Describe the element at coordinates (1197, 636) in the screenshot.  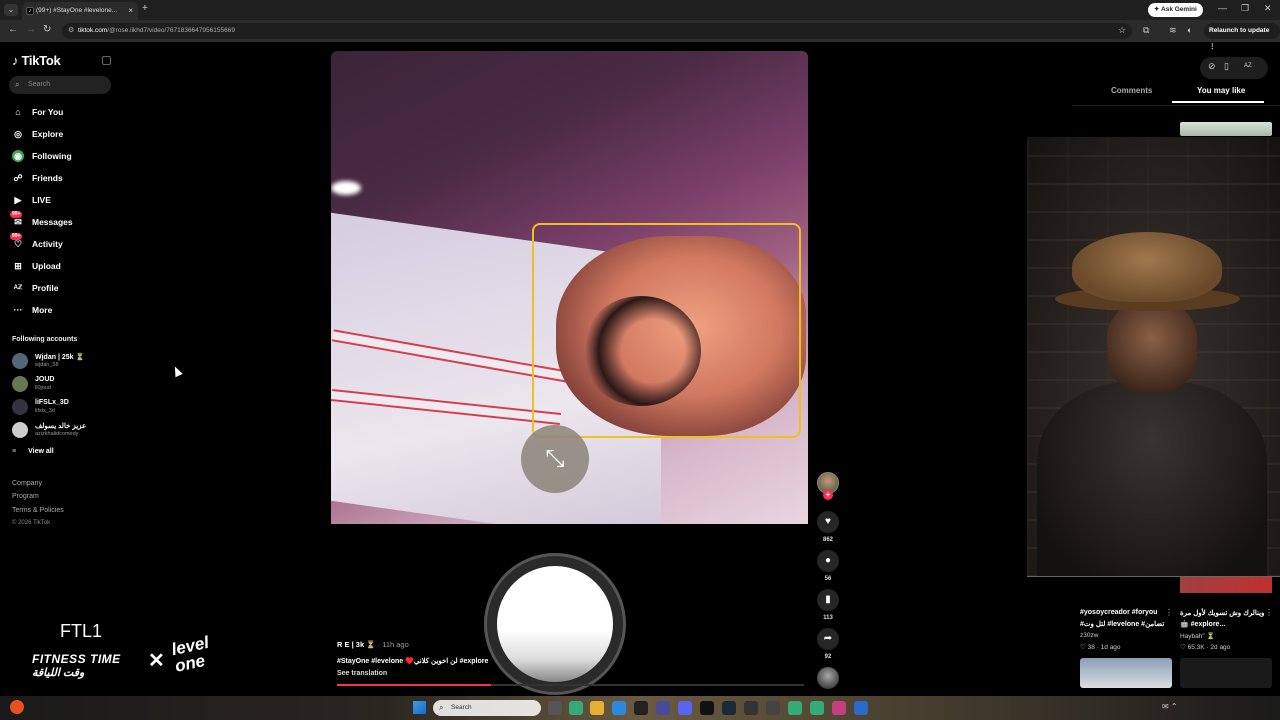
I see `rec-user: Haybah" ⏳` at that location.